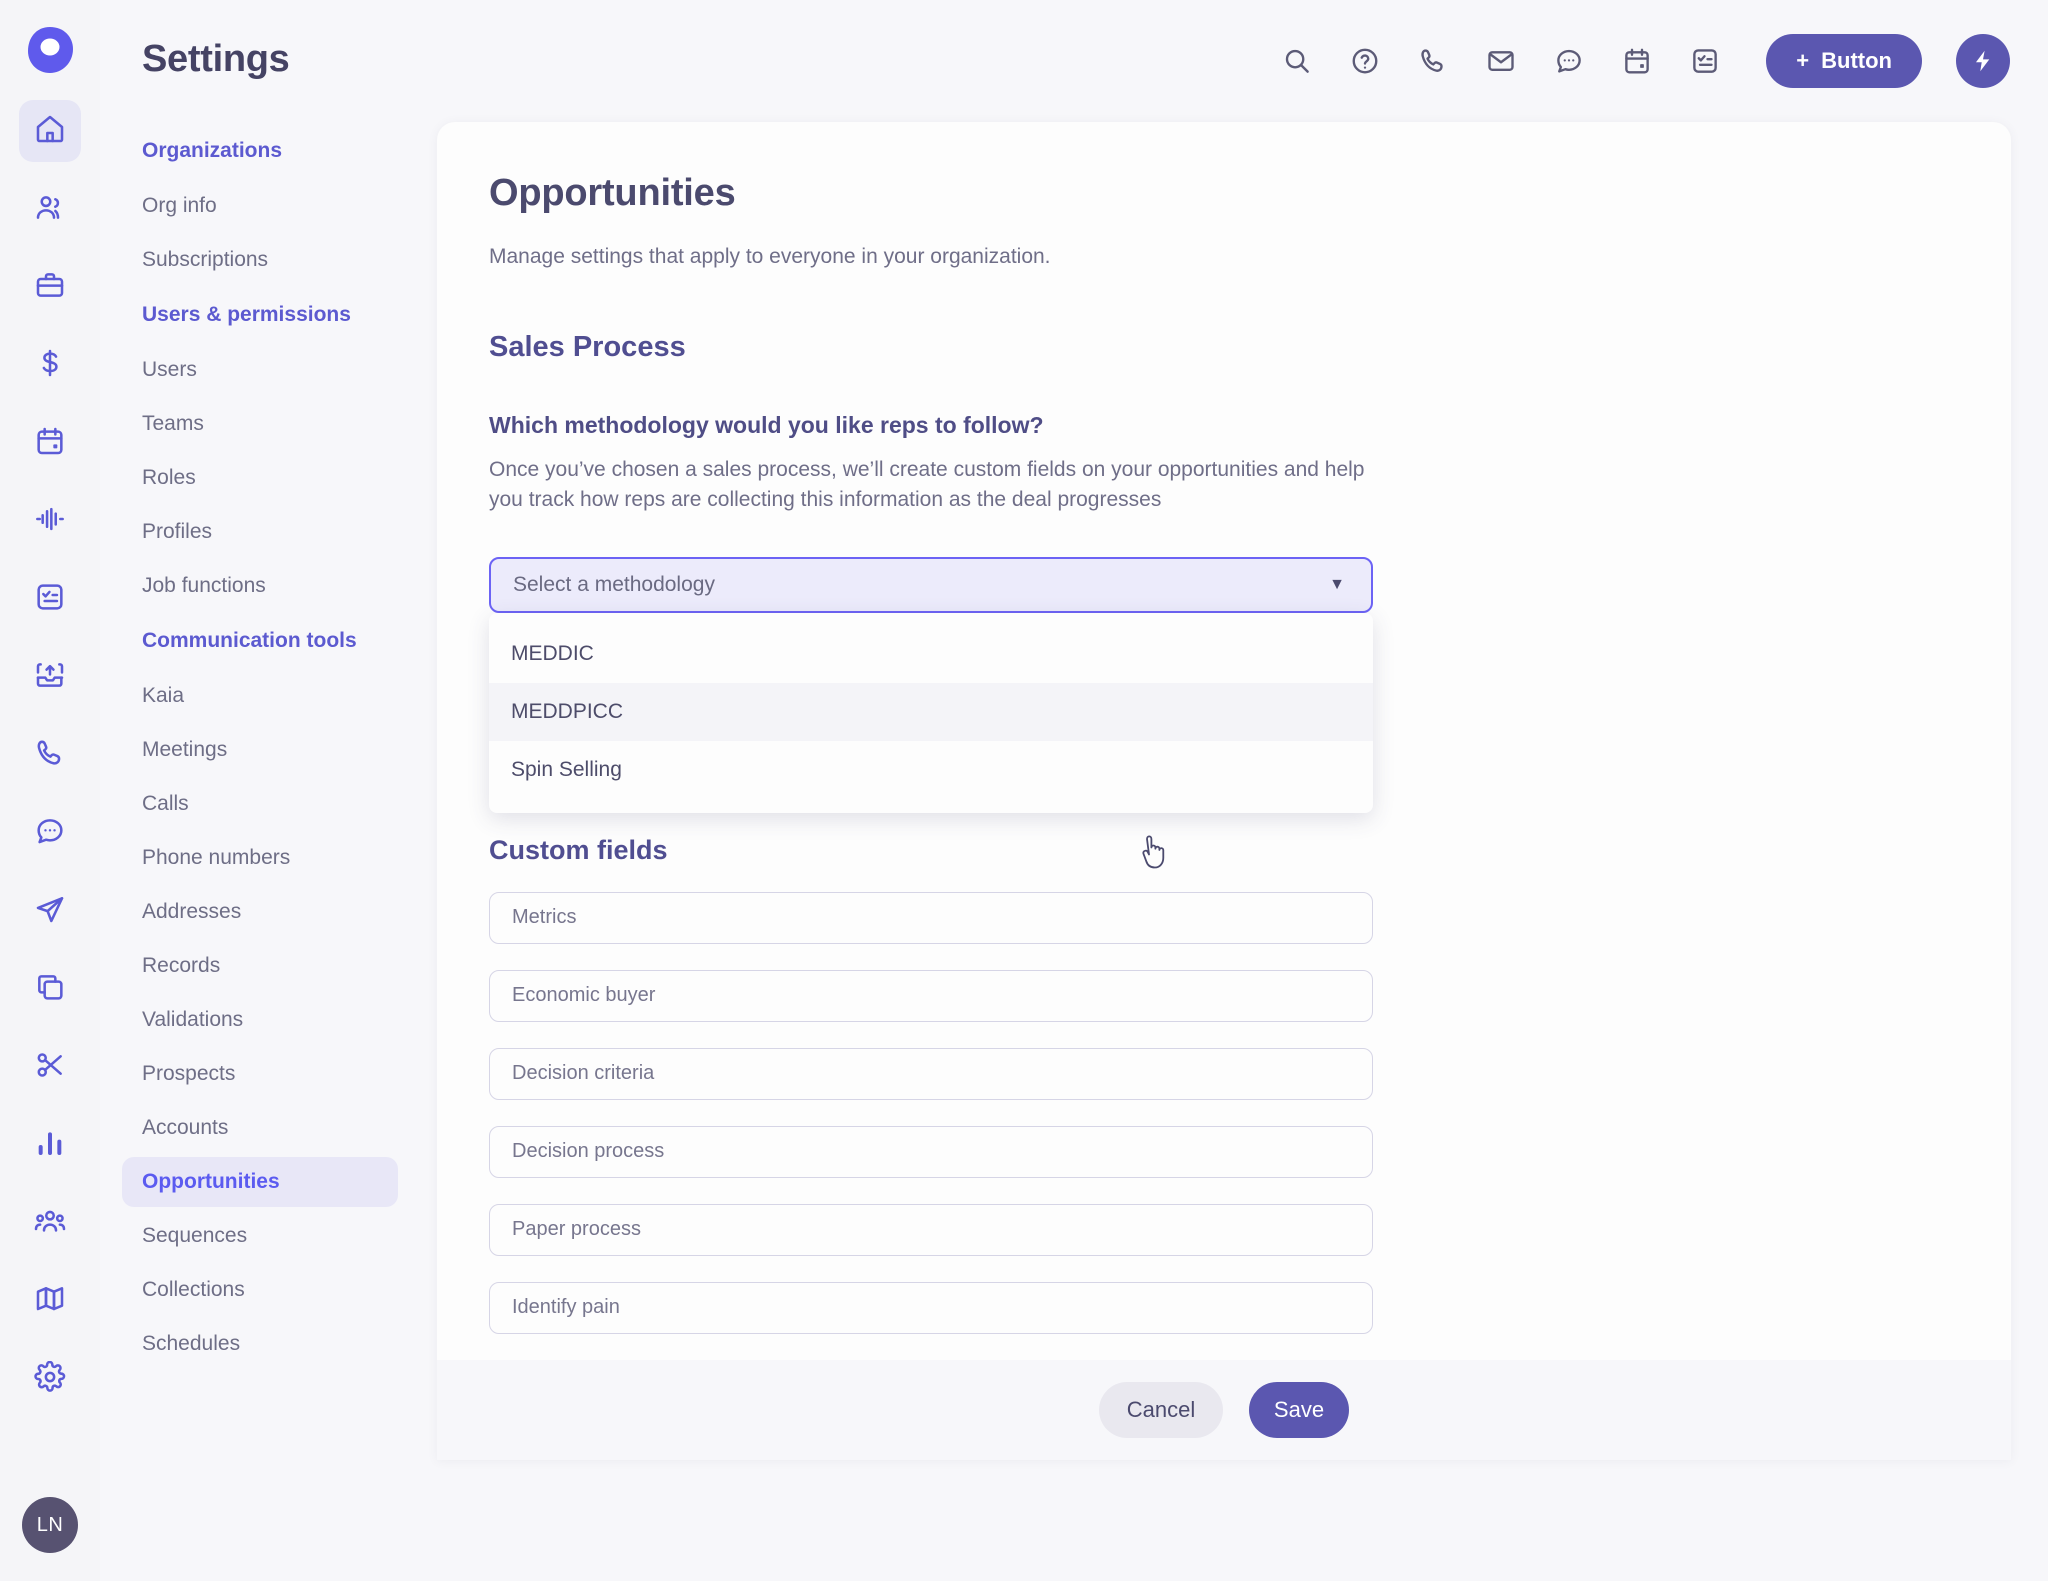 This screenshot has width=2048, height=1581. I want to click on group-icon, so click(50, 1223).